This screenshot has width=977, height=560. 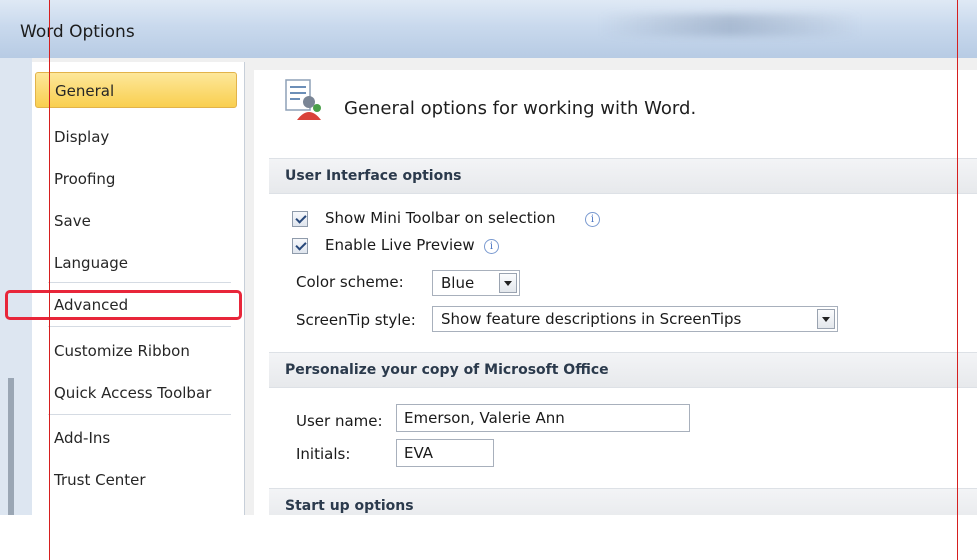 I want to click on sidebar-item-label: Display, so click(x=82, y=137).